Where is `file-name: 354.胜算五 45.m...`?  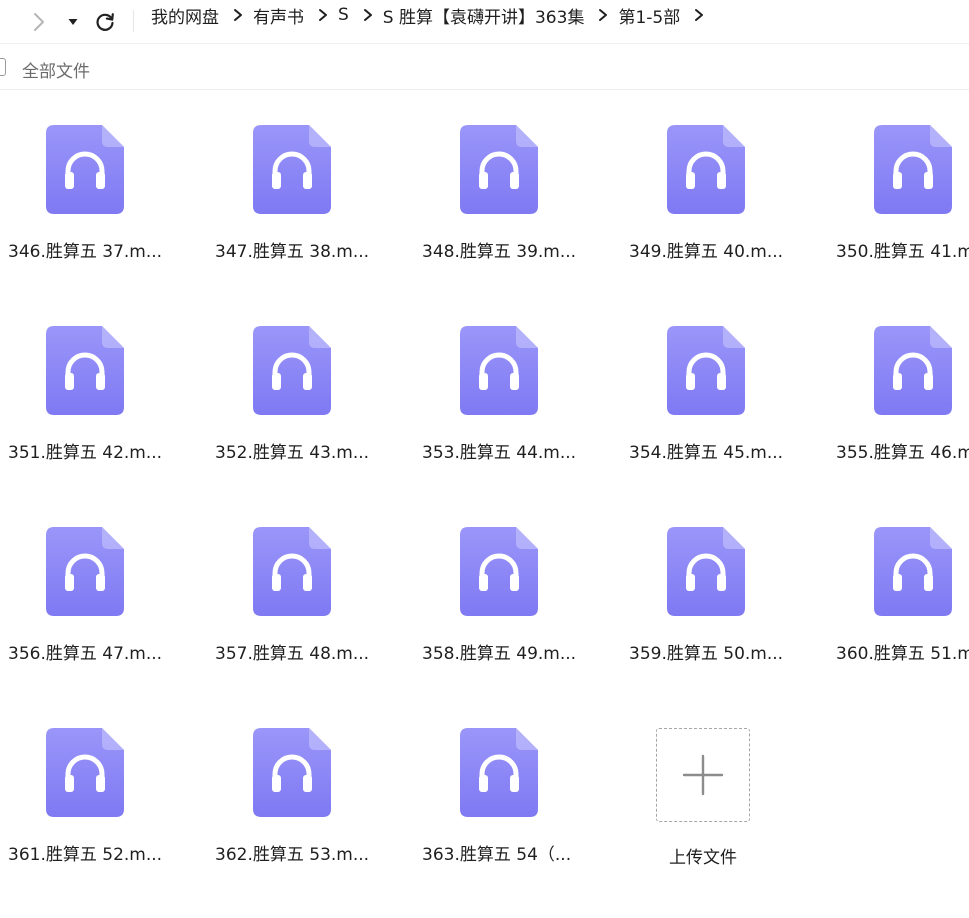
file-name: 354.胜算五 45.m... is located at coordinates (706, 453).